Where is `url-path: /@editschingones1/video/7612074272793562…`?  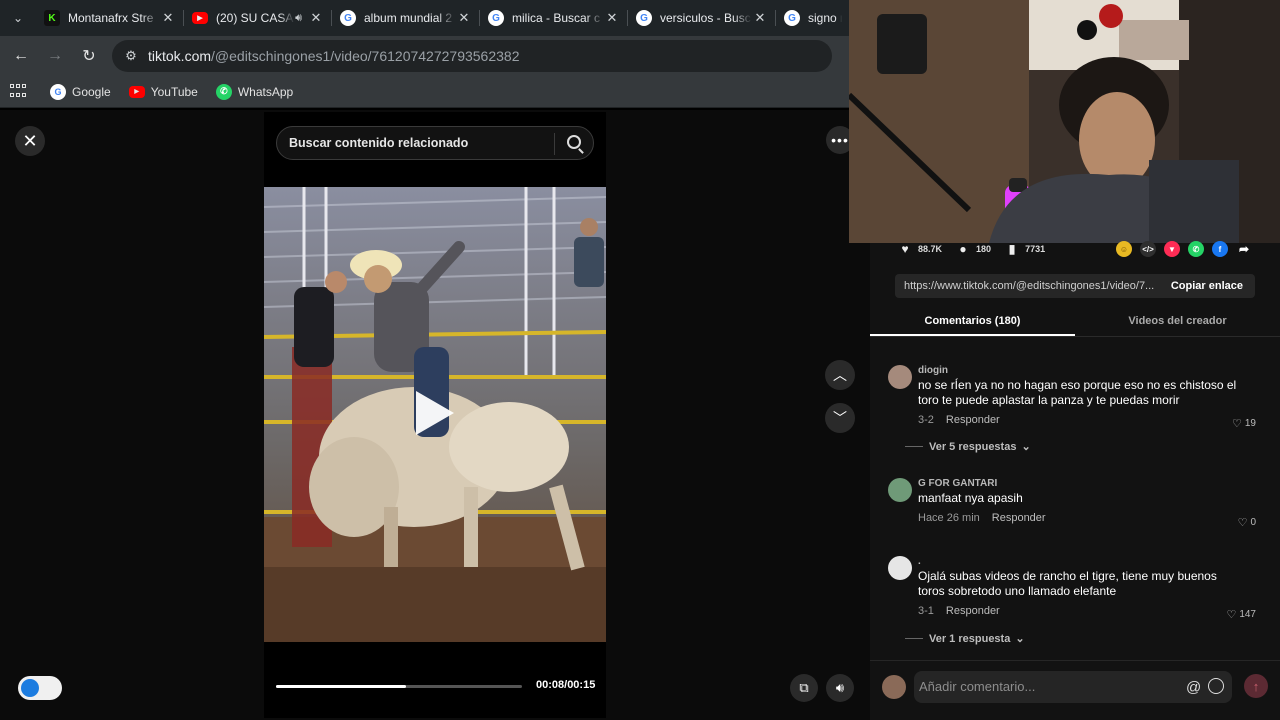
url-path: /@editschingones1/video/7612074272793562… is located at coordinates (365, 56).